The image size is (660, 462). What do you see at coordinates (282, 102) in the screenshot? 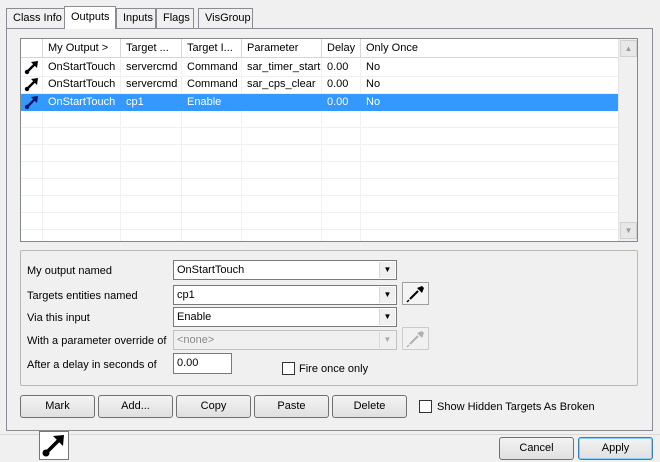
I see `cell-parameter` at bounding box center [282, 102].